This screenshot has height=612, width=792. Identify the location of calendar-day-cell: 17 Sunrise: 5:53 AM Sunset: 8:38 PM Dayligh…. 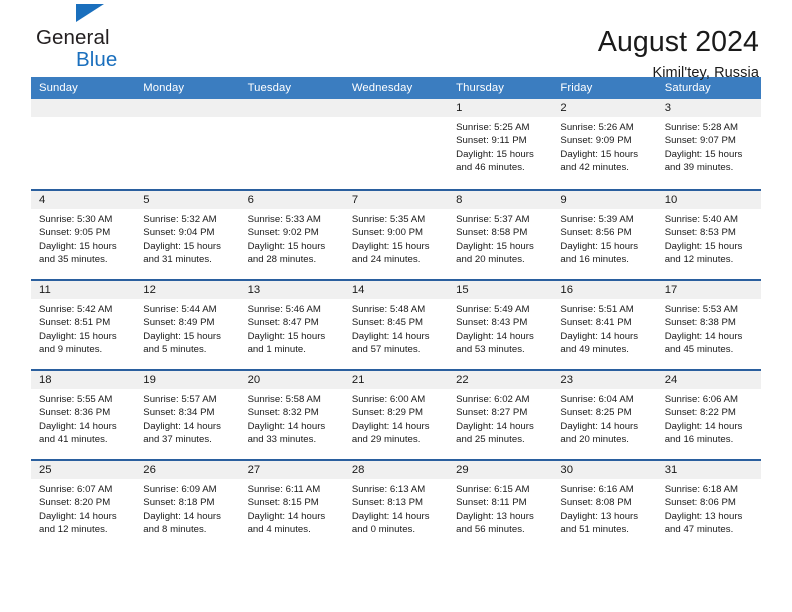
(708, 325).